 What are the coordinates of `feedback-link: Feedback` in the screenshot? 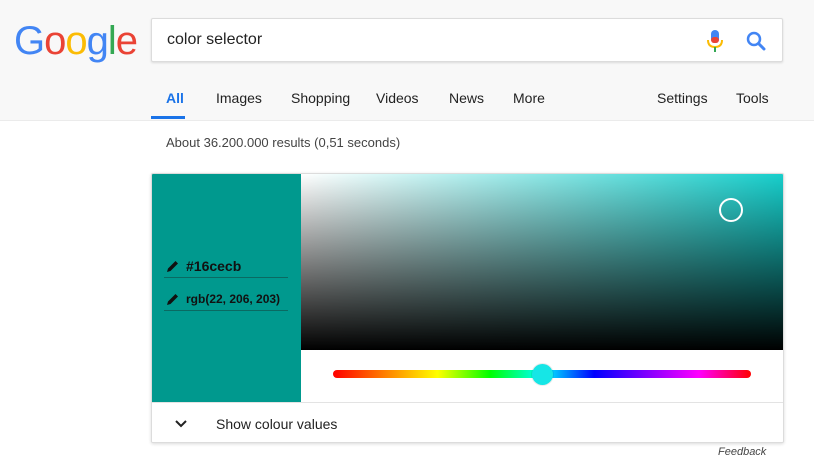 It's located at (742, 452).